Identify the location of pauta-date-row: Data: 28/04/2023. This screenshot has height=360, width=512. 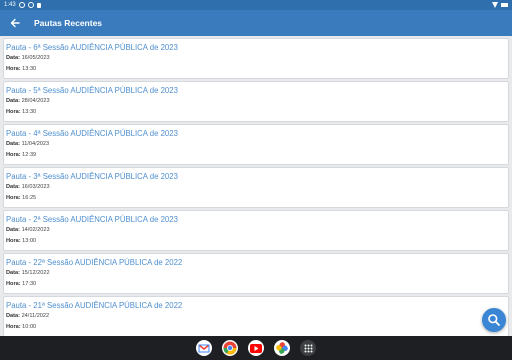
(256, 101).